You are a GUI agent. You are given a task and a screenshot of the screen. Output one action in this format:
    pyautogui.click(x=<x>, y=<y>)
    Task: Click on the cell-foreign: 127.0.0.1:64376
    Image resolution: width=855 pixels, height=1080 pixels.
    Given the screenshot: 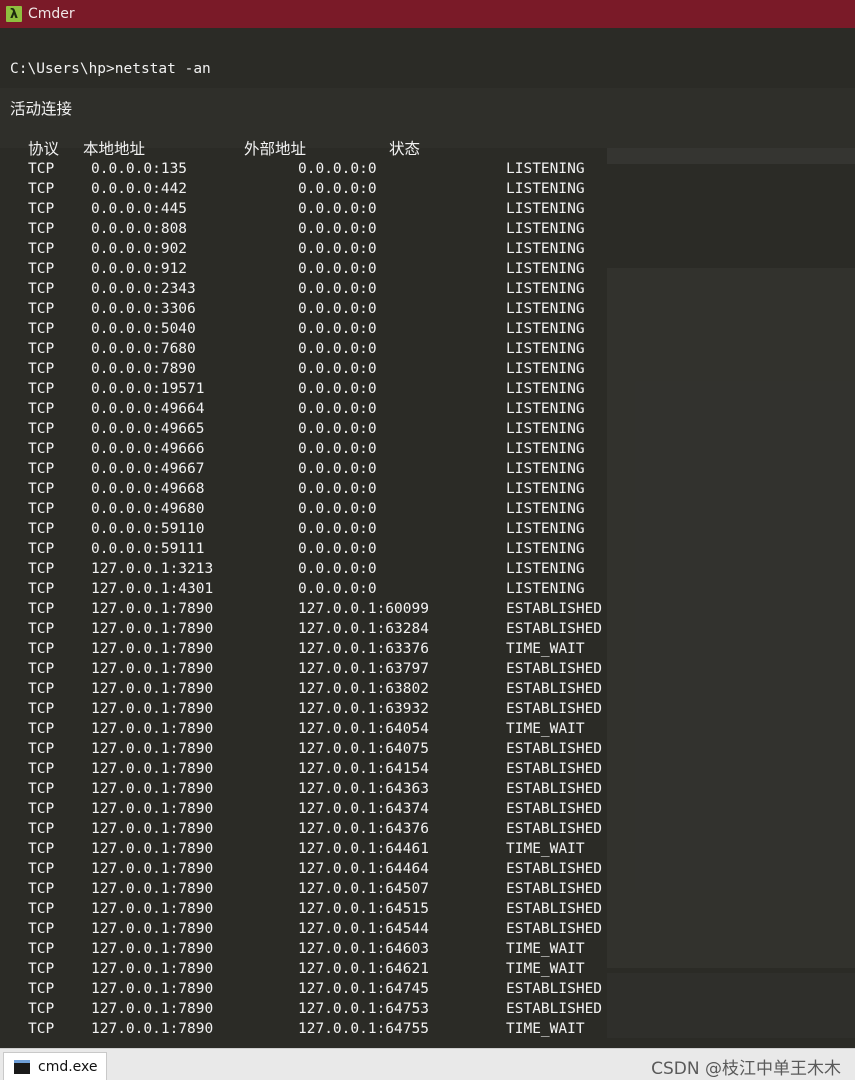 What is the action you would take?
    pyautogui.click(x=363, y=829)
    